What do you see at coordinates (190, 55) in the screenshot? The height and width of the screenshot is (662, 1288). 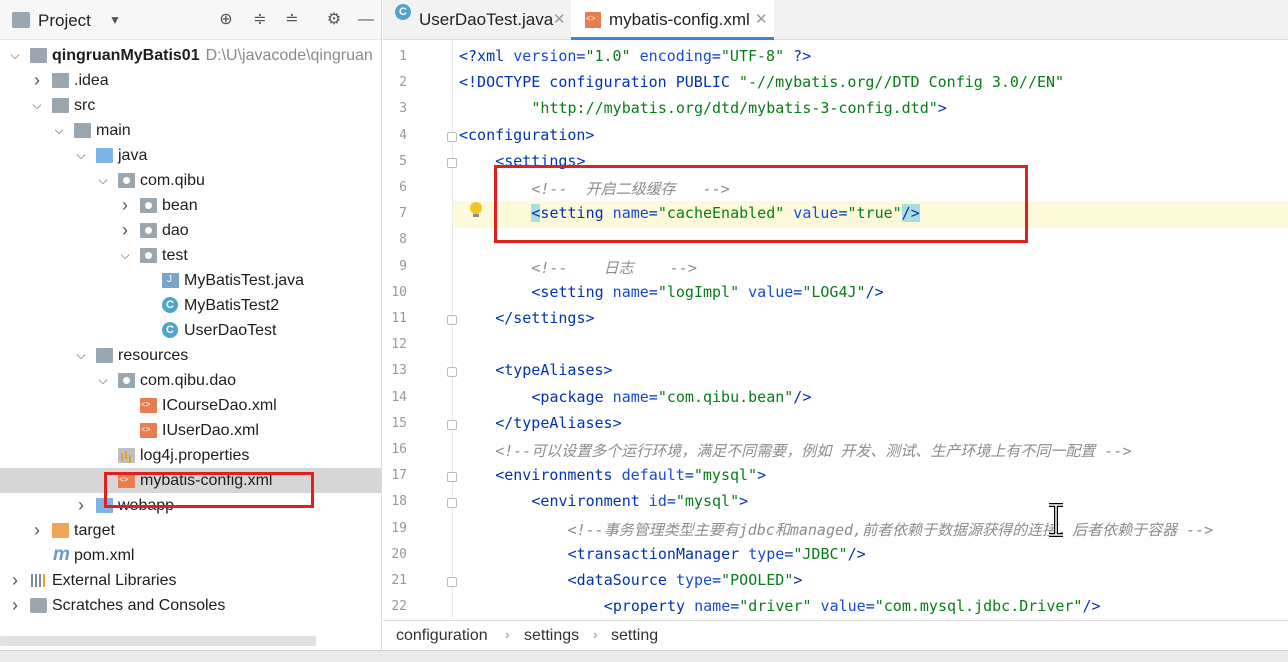 I see `tree-item: ⌵ qingruanMyBatis01 D:\U\javacode\qingruan` at bounding box center [190, 55].